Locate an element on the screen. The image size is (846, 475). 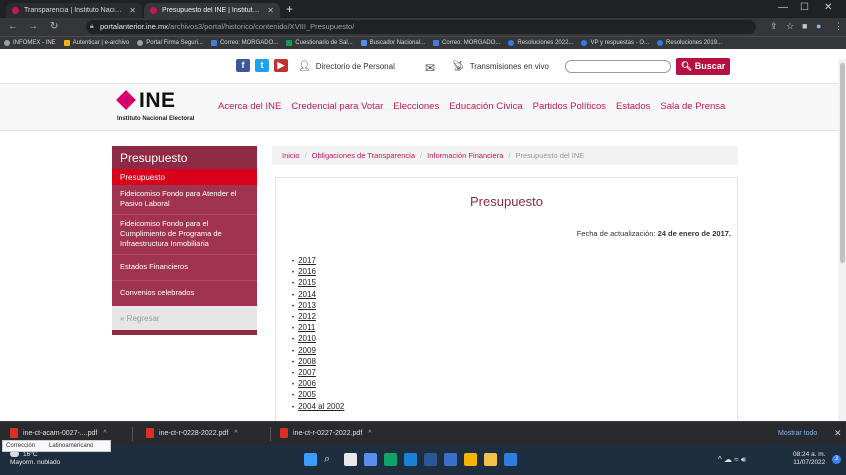
transmisiones-link: 📡︎ Transmisiones en vivo is located at coordinates (500, 66).